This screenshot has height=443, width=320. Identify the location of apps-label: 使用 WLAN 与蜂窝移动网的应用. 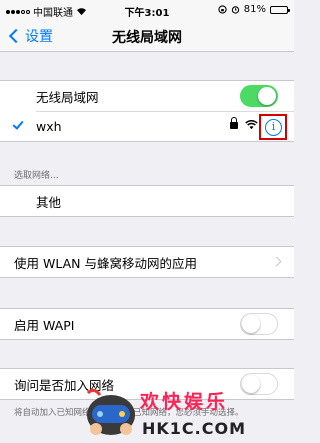
(105, 263).